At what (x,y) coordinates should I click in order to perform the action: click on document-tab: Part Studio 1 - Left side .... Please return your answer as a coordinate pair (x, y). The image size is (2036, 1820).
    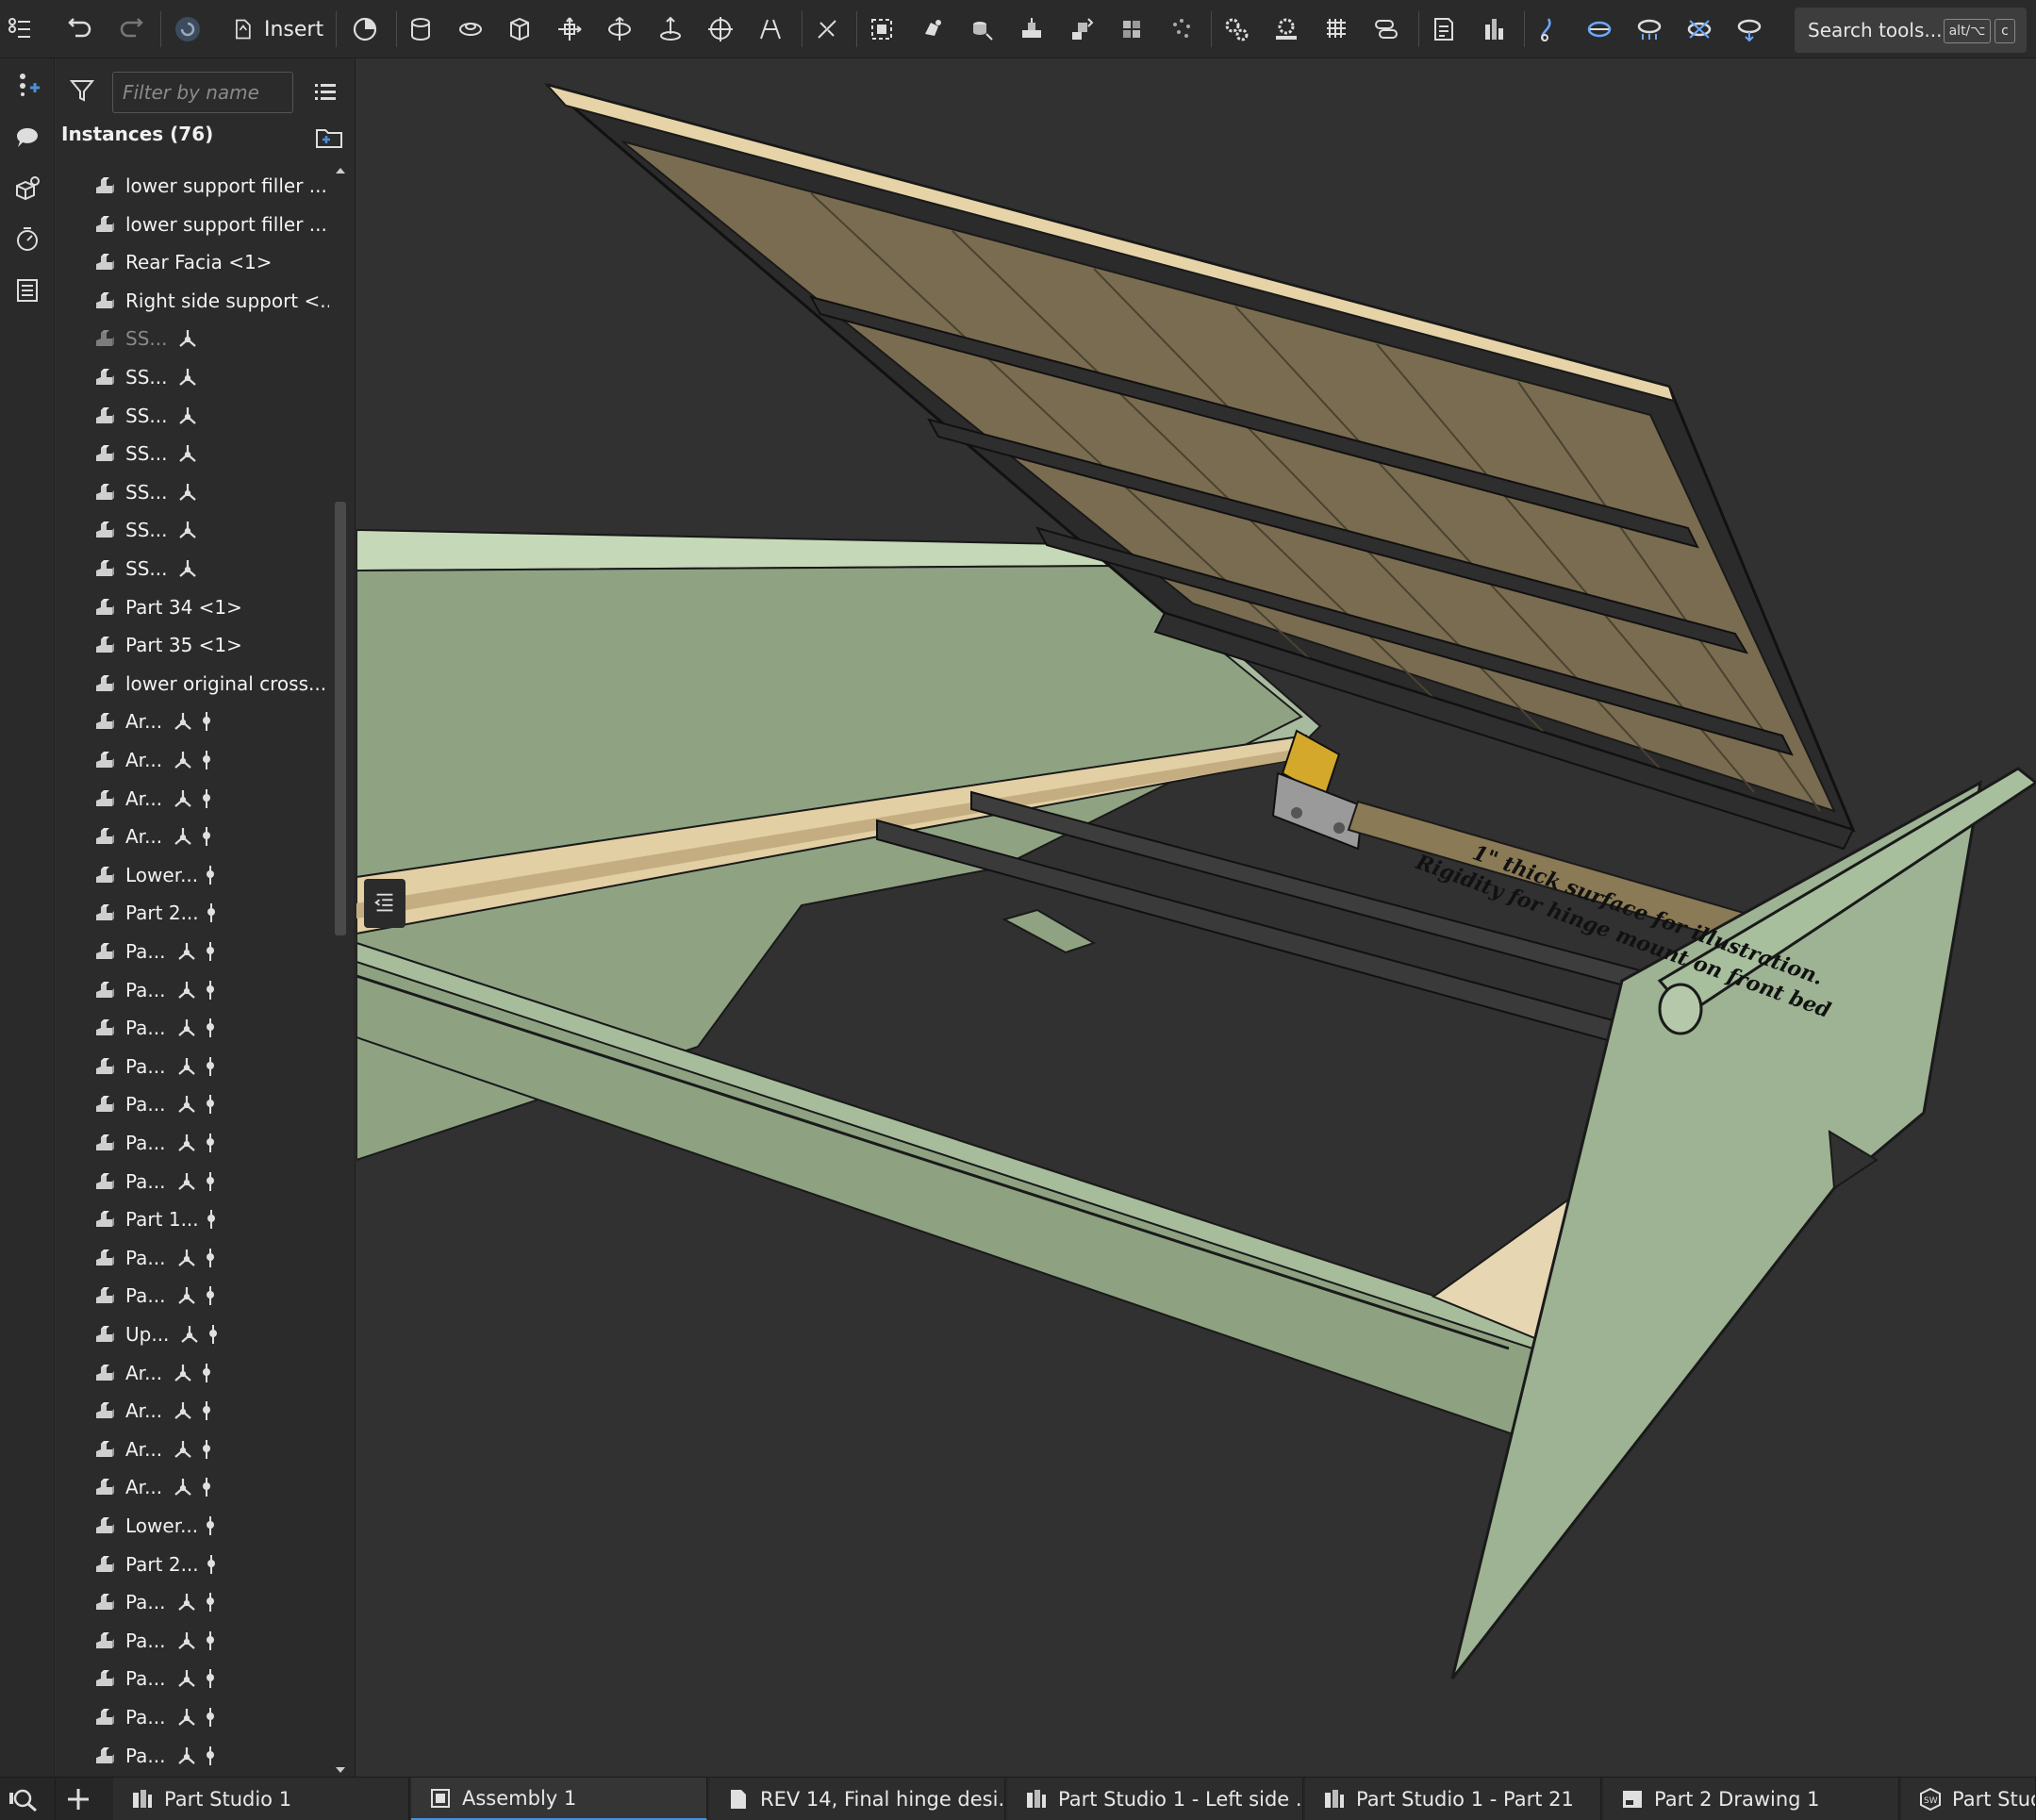
    Looking at the image, I should click on (1155, 1799).